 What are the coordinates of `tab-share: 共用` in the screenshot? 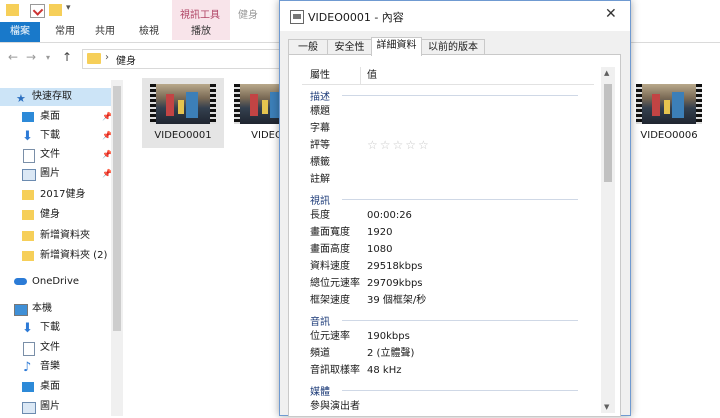 It's located at (105, 32).